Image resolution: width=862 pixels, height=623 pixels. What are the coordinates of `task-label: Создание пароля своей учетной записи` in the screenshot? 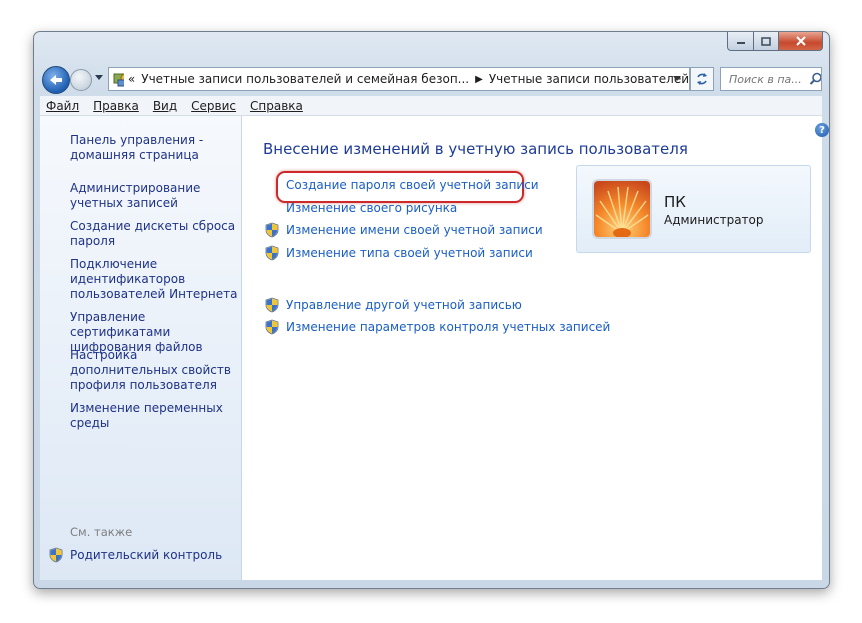 It's located at (412, 185).